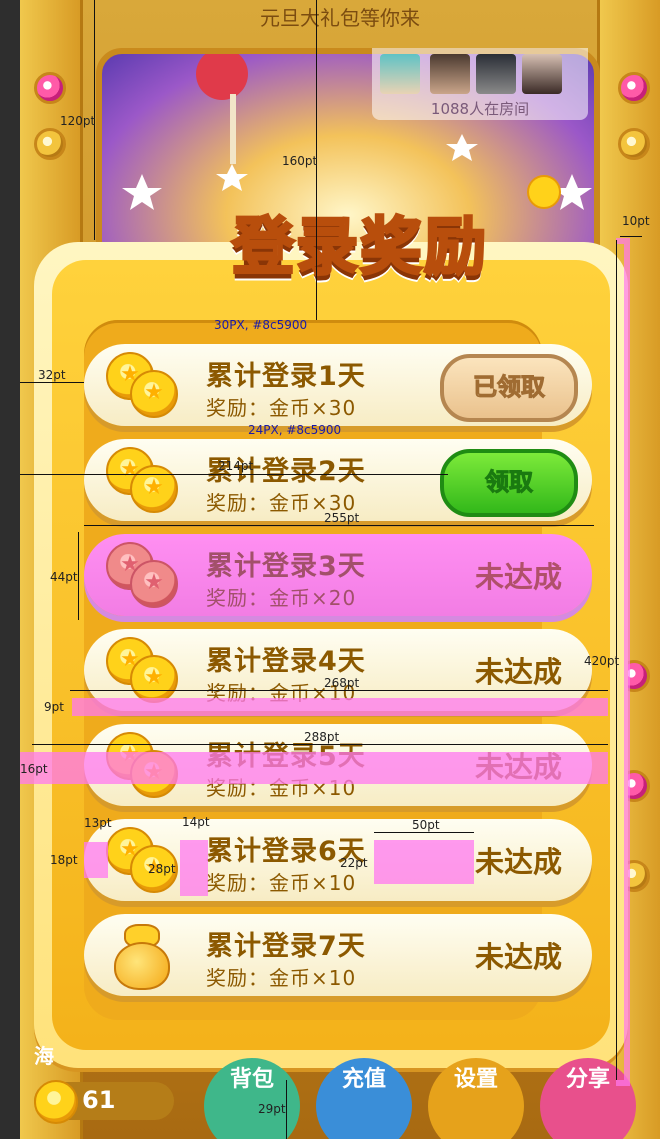  Describe the element at coordinates (636, 221) in the screenshot. I see `measure-label: 10pt` at that location.